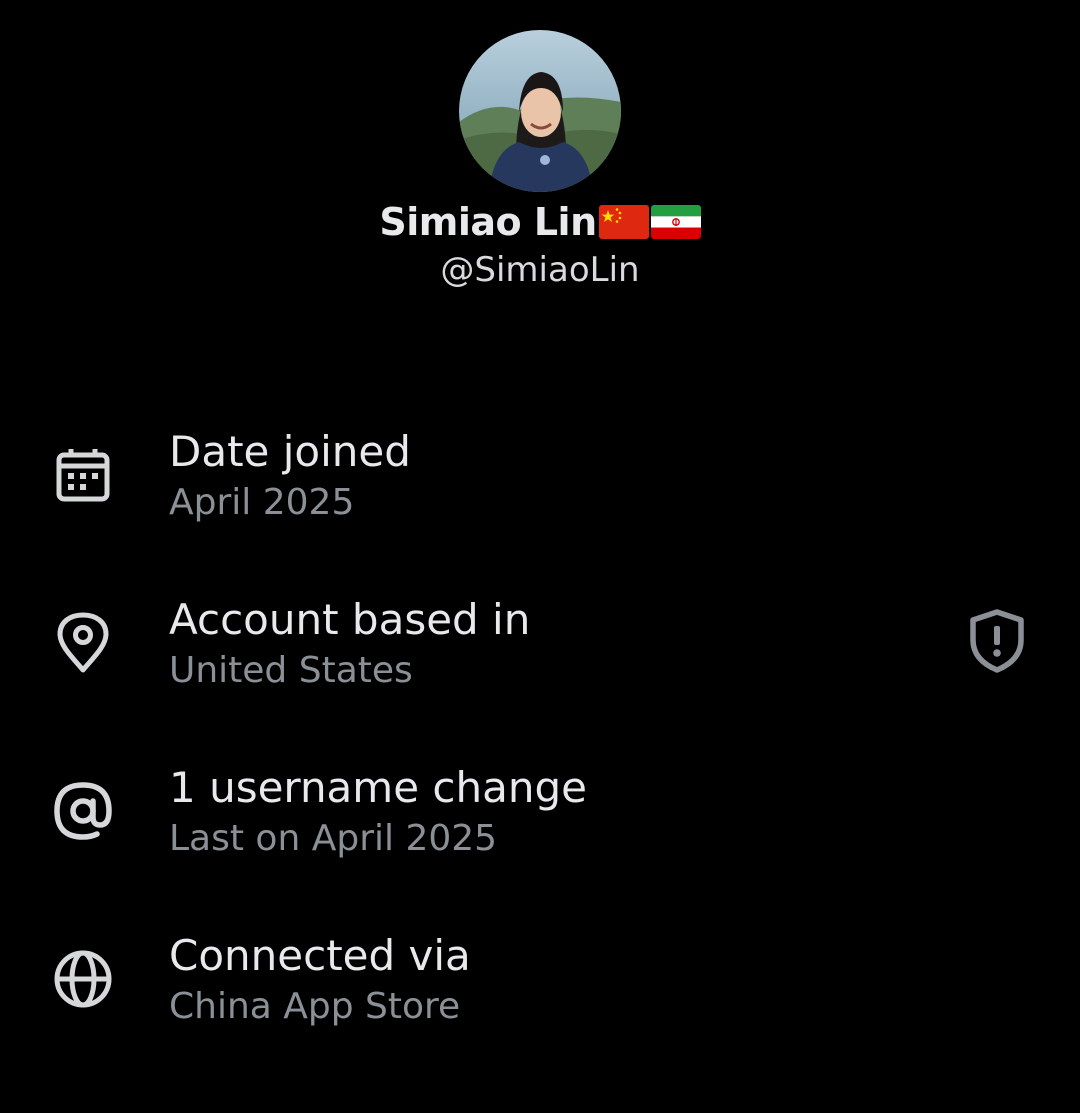 The image size is (1080, 1113). I want to click on iran-flag-icon, so click(675, 222).